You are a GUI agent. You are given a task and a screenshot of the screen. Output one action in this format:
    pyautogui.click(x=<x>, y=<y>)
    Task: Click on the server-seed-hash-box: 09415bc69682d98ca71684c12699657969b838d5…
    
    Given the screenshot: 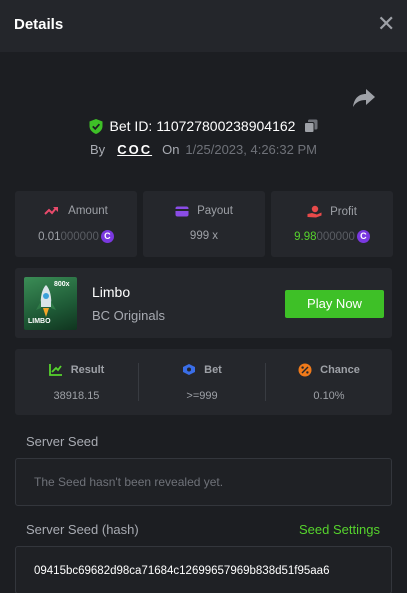 What is the action you would take?
    pyautogui.click(x=203, y=569)
    